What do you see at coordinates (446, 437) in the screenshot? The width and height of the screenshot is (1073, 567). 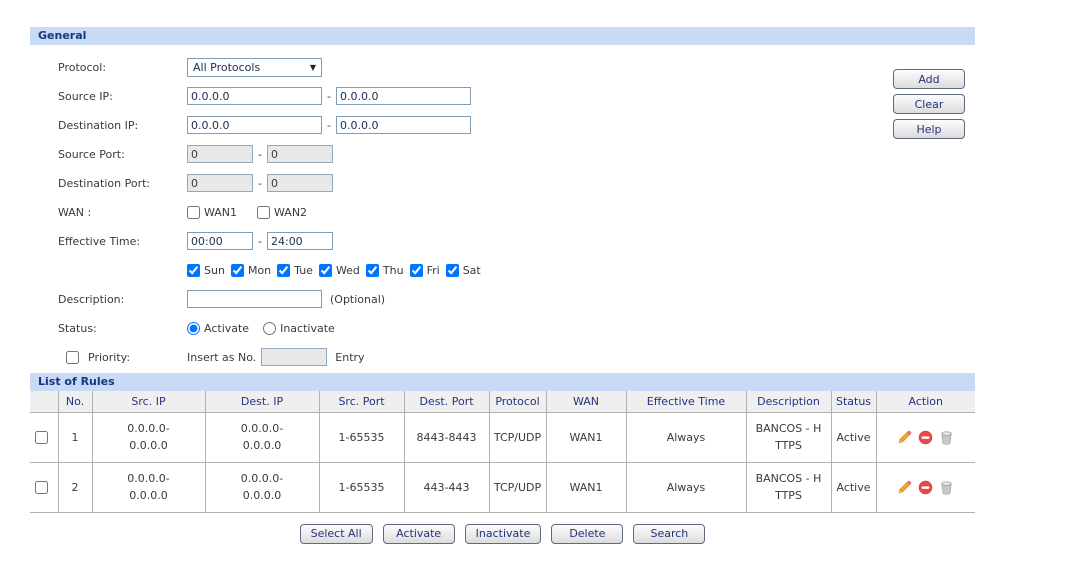 I see `row-1-dest-port: 8443-8443` at bounding box center [446, 437].